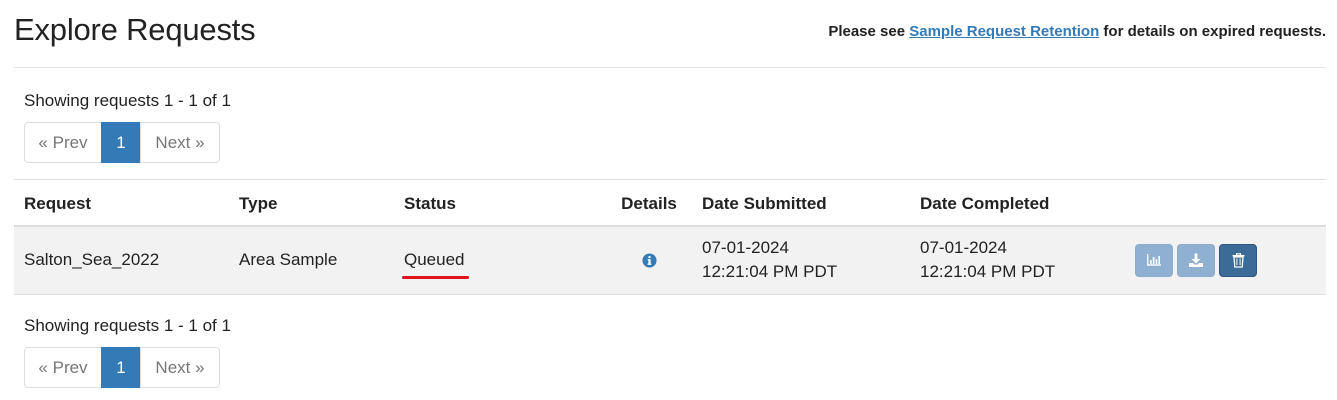  What do you see at coordinates (1027, 260) in the screenshot?
I see `date-completed: 07-01-2024 12:21:04 PM PDT` at bounding box center [1027, 260].